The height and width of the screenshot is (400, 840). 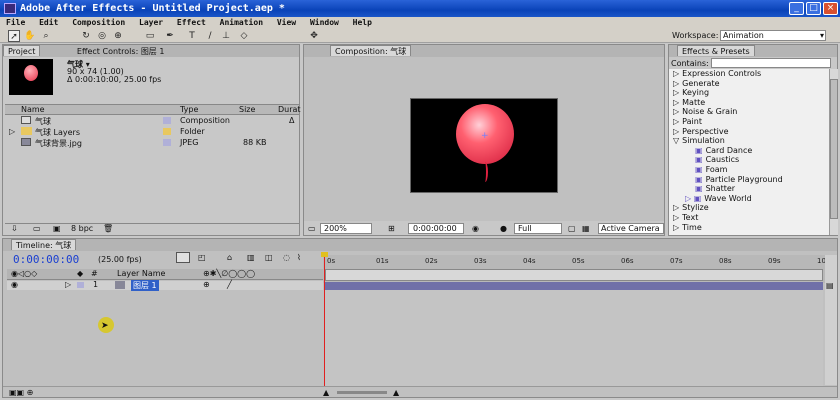 What do you see at coordinates (391, 228) in the screenshot?
I see `safe-zones-icon: ⊞` at bounding box center [391, 228].